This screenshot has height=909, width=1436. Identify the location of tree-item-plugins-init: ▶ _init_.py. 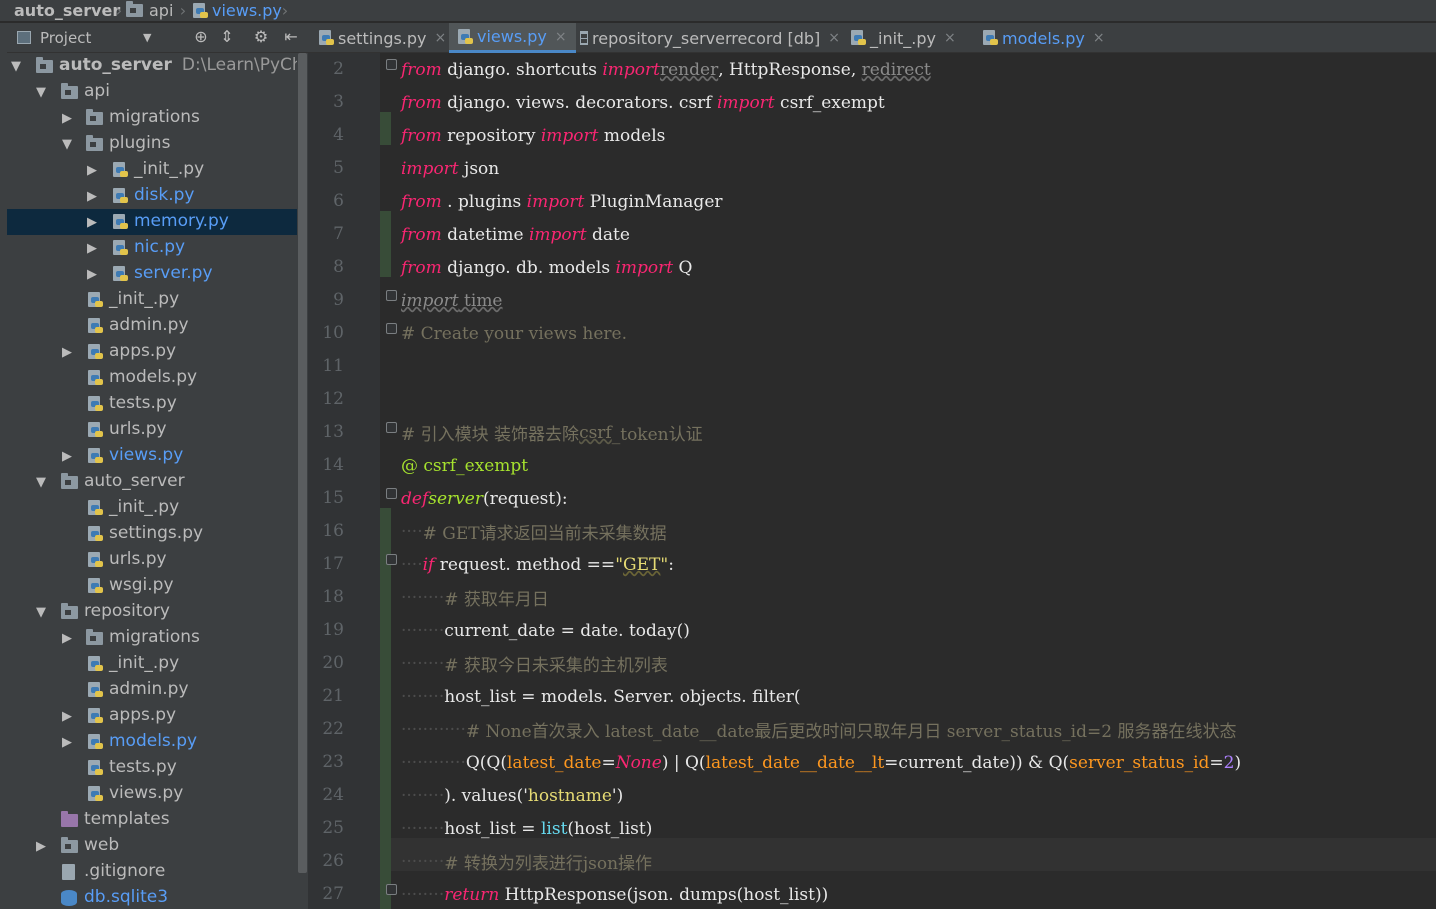
(152, 170).